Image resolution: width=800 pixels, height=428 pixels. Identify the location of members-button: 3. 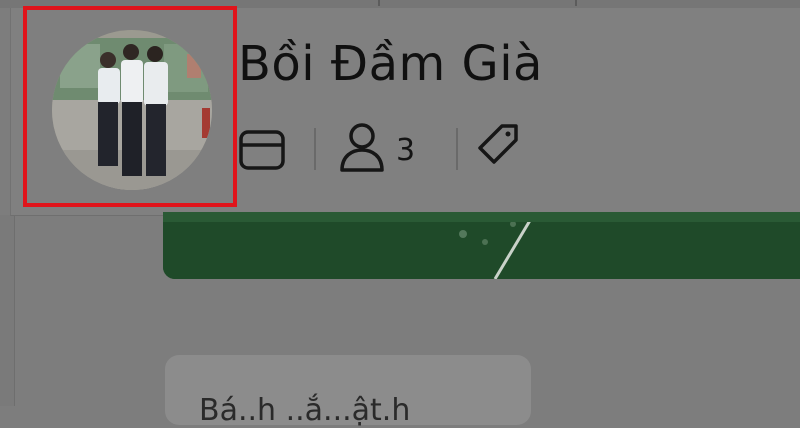
(388, 151).